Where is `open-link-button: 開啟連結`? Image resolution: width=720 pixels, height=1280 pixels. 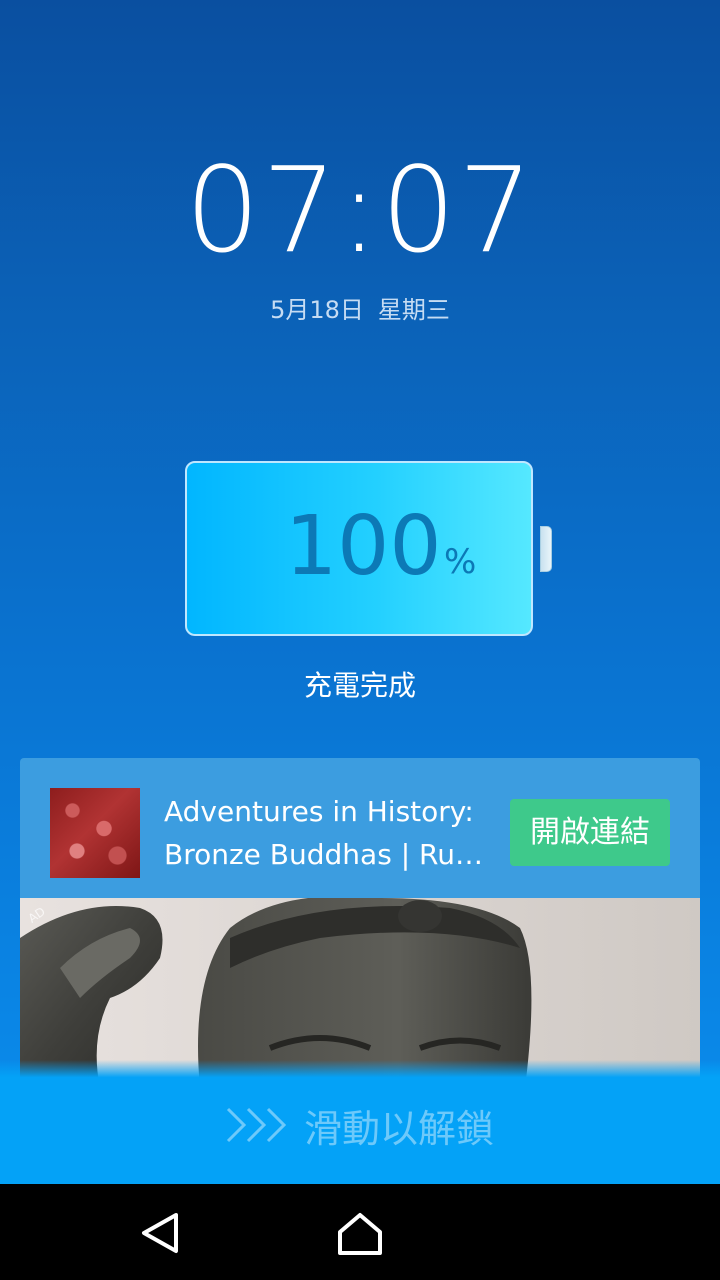
open-link-button: 開啟連結 is located at coordinates (590, 832).